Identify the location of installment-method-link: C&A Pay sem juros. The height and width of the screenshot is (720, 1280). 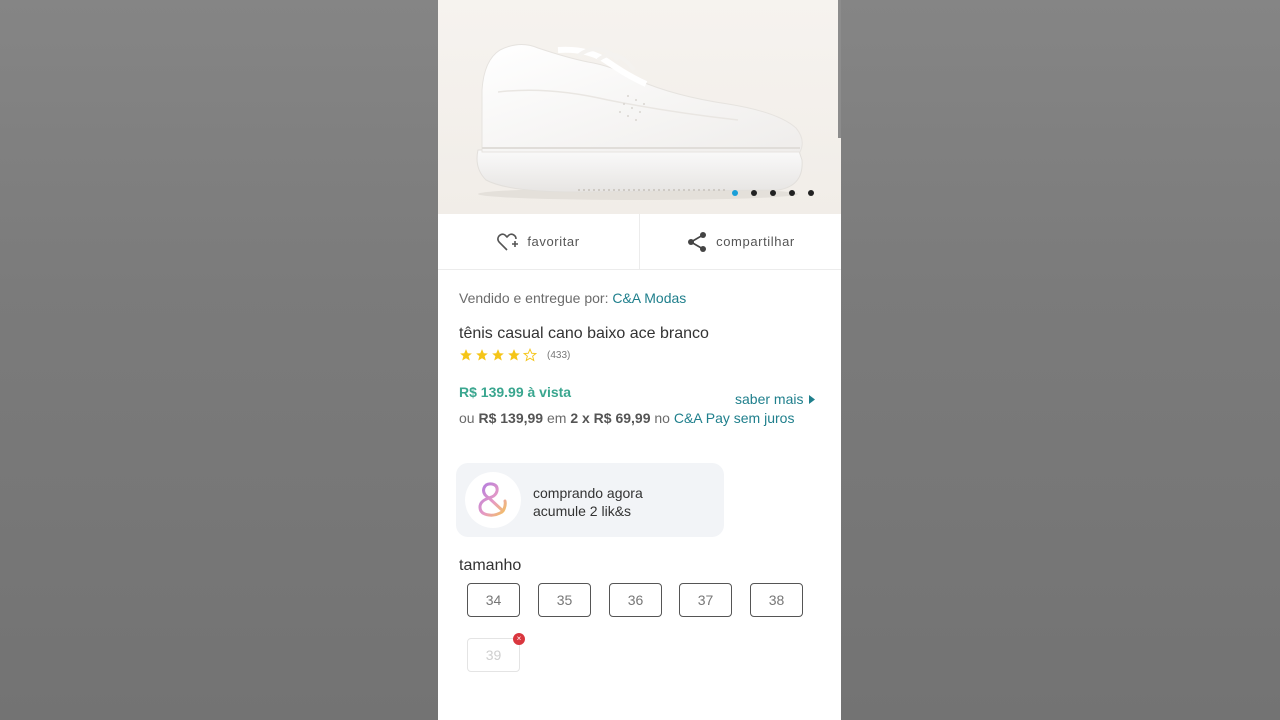
(734, 418).